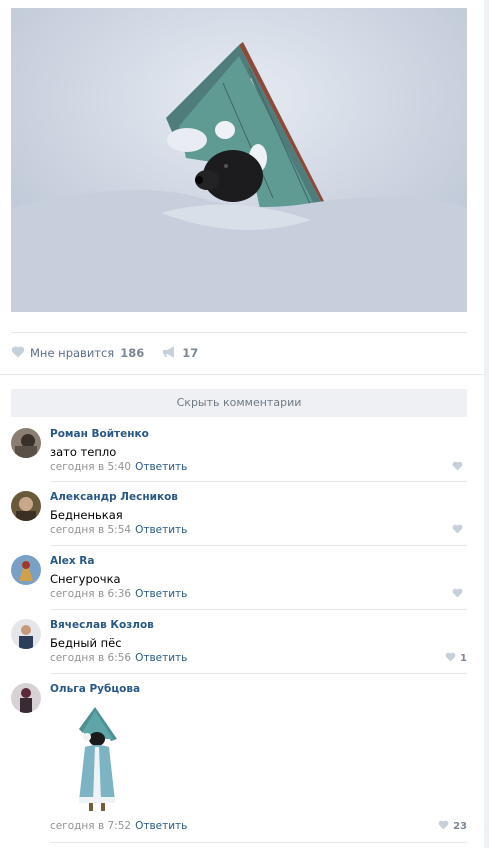  What do you see at coordinates (169, 353) in the screenshot?
I see `megaphone-icon` at bounding box center [169, 353].